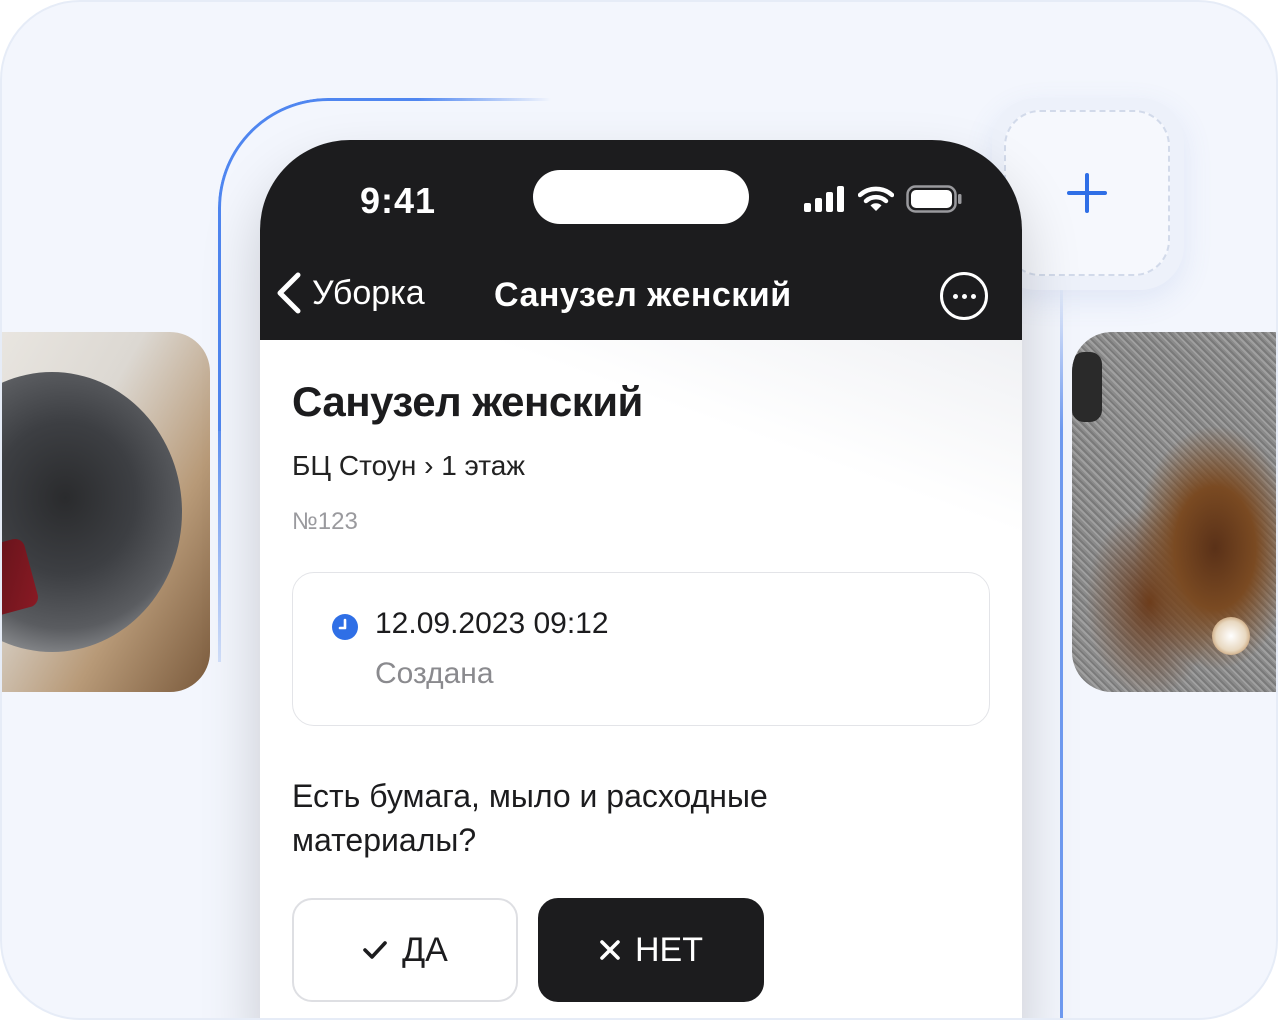  I want to click on back-button: Уборка, so click(350, 293).